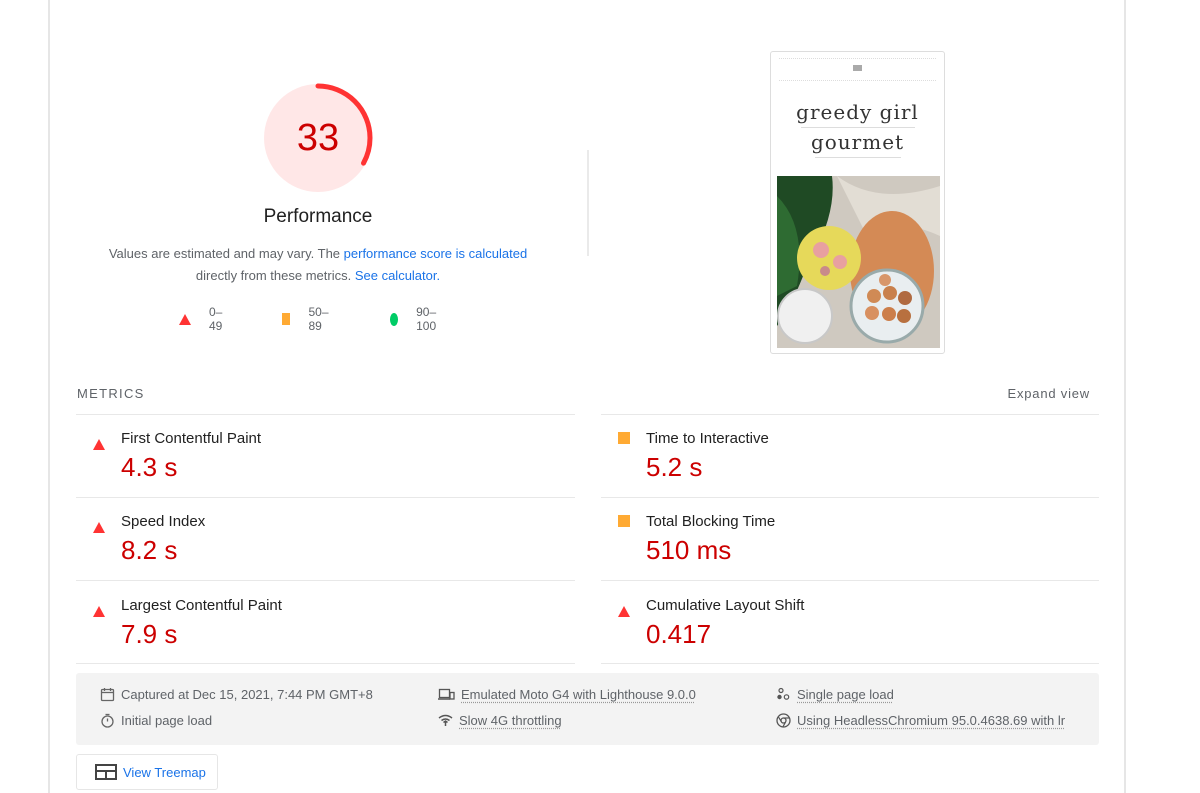  What do you see at coordinates (711, 521) in the screenshot?
I see `metric-name: Total Blocking Time` at bounding box center [711, 521].